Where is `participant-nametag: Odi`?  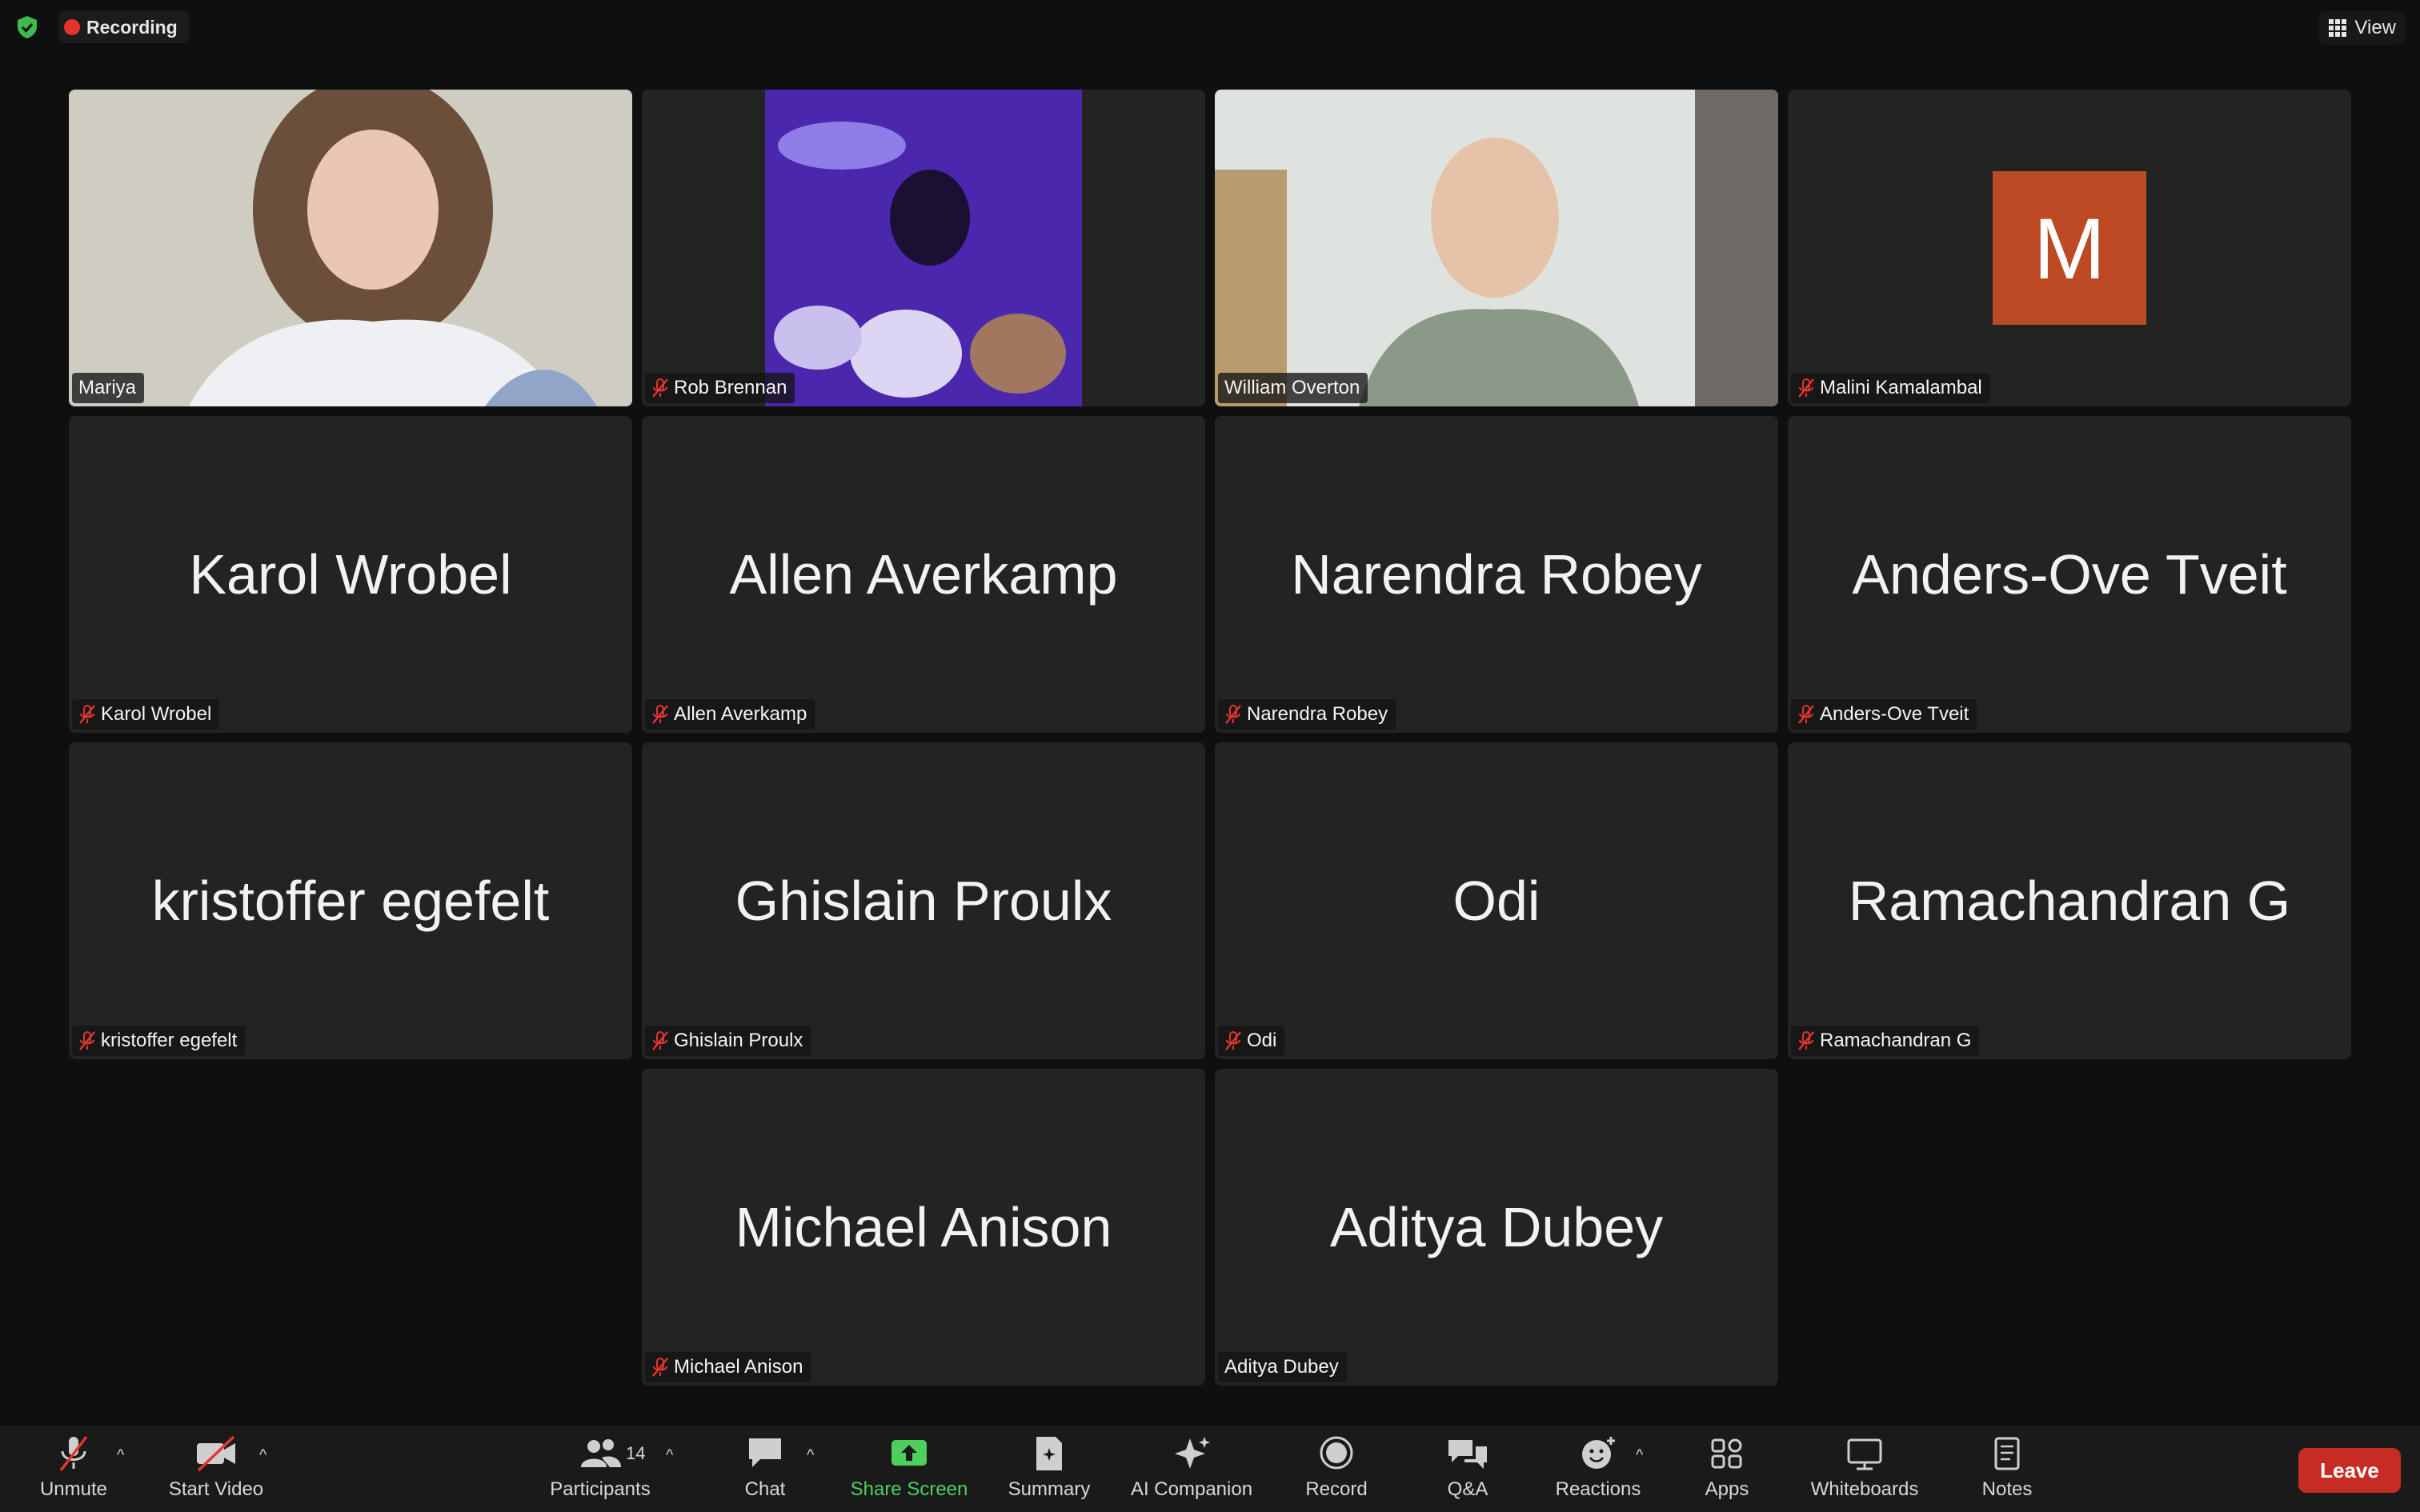
participant-nametag: Odi is located at coordinates (1251, 1041).